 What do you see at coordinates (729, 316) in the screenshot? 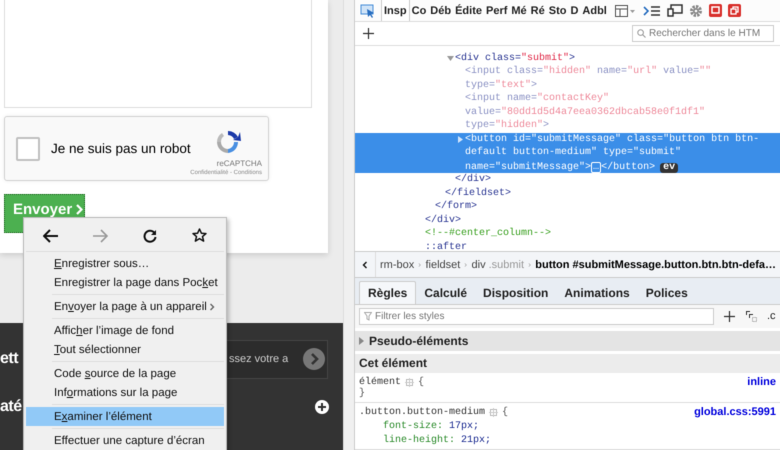
I see `add-rule-icon` at bounding box center [729, 316].